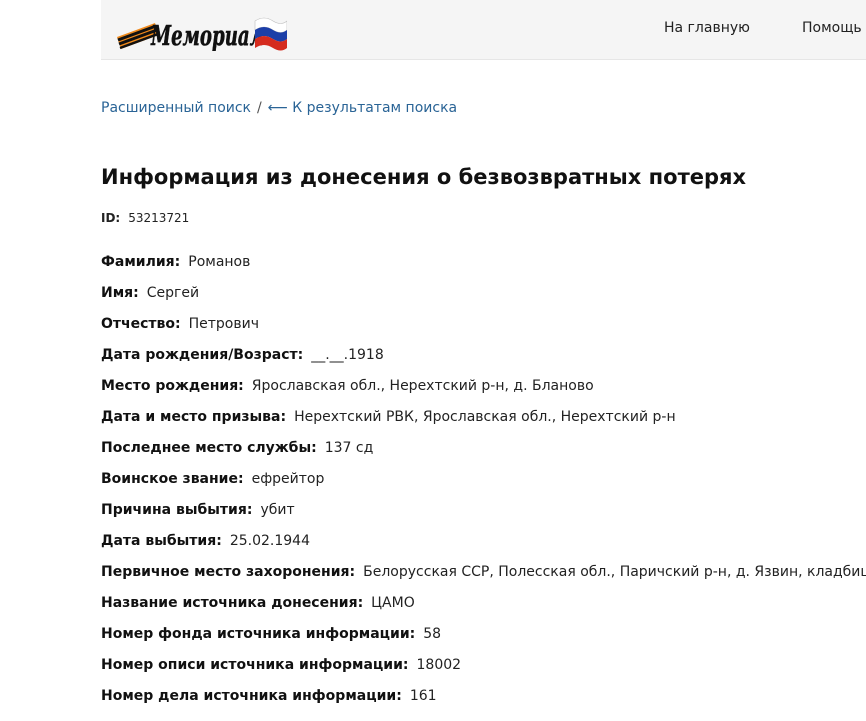 This screenshot has height=721, width=866. I want to click on field-source-name: Название источника донесения: ЦАМО, so click(483, 610).